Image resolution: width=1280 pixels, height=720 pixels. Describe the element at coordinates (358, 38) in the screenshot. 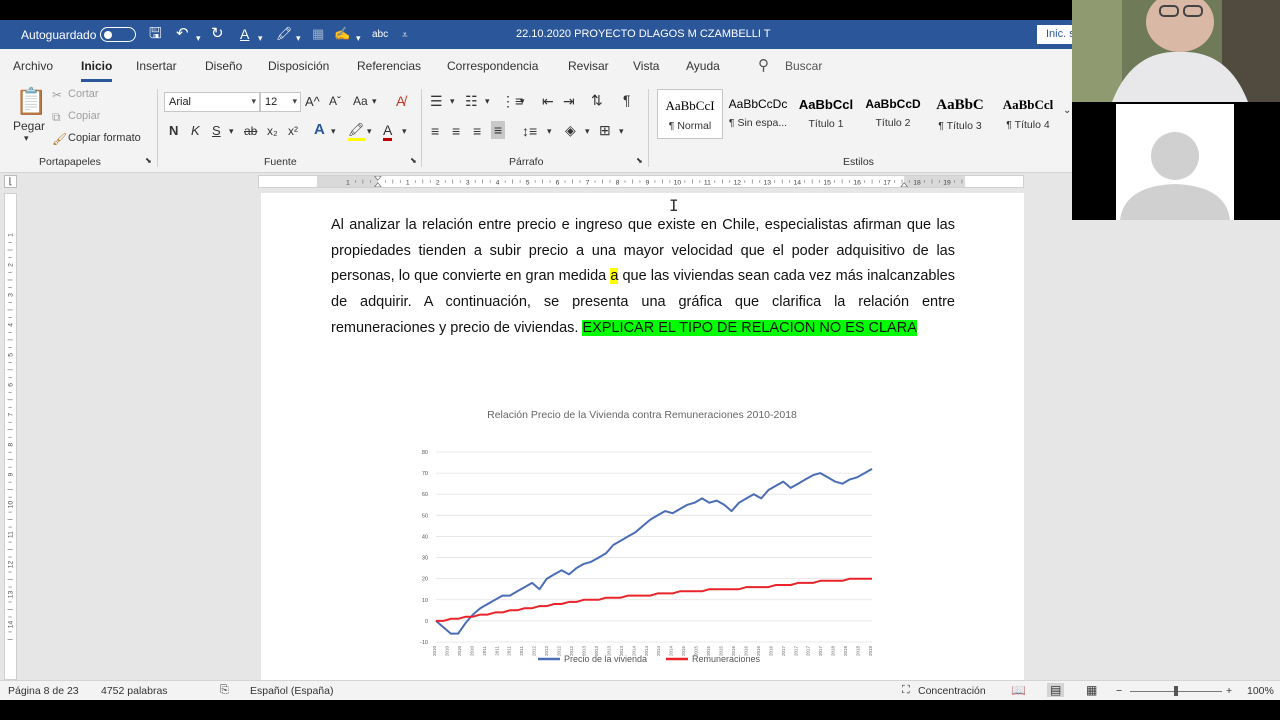

I see `spelling-quick-dropdown-icon: ▾` at that location.